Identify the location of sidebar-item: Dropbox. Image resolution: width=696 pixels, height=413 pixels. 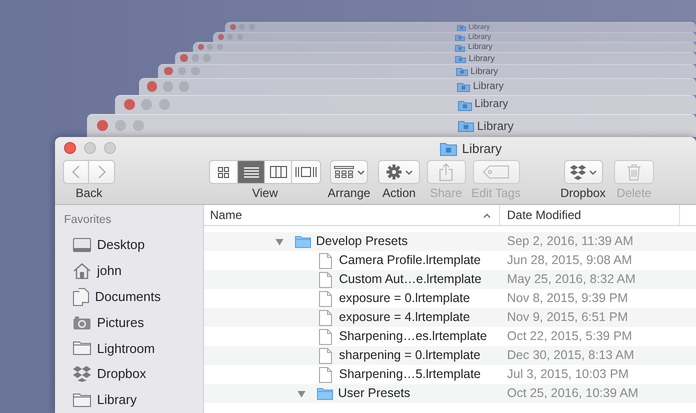
(121, 374).